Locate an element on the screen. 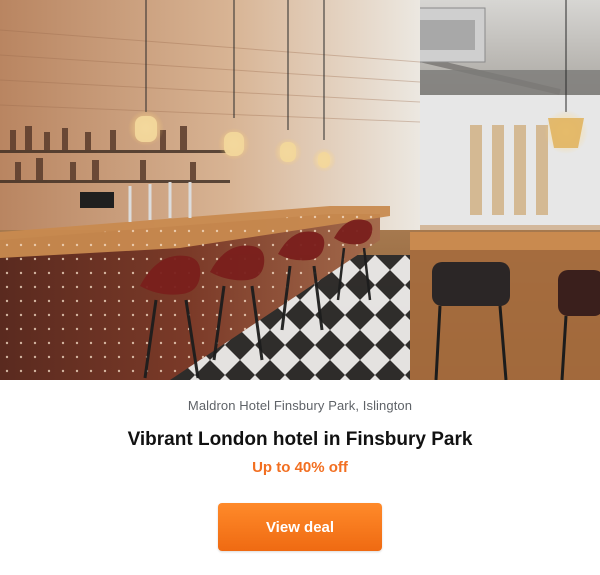 This screenshot has width=600, height=575. deal-headline: Vibrant London hotel in Finsbury Park is located at coordinates (300, 439).